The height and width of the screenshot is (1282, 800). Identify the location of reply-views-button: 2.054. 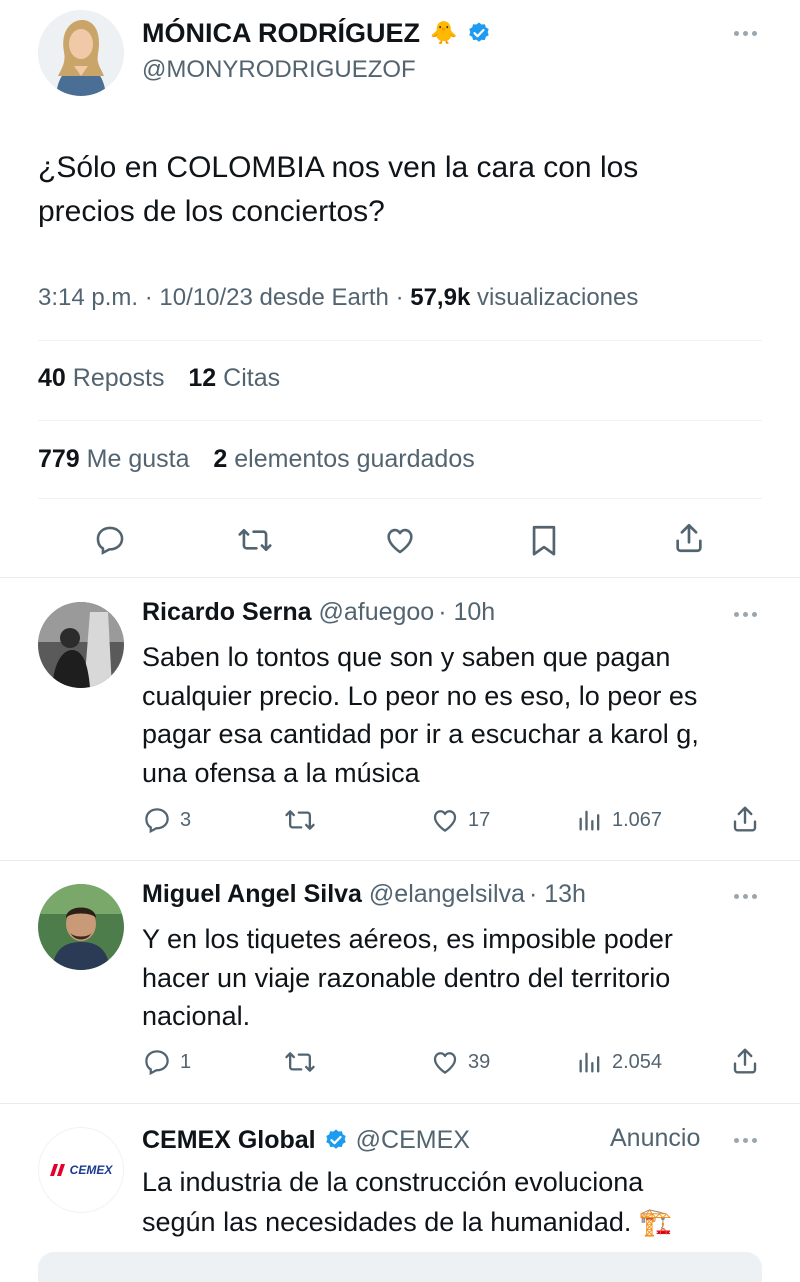
(619, 1062).